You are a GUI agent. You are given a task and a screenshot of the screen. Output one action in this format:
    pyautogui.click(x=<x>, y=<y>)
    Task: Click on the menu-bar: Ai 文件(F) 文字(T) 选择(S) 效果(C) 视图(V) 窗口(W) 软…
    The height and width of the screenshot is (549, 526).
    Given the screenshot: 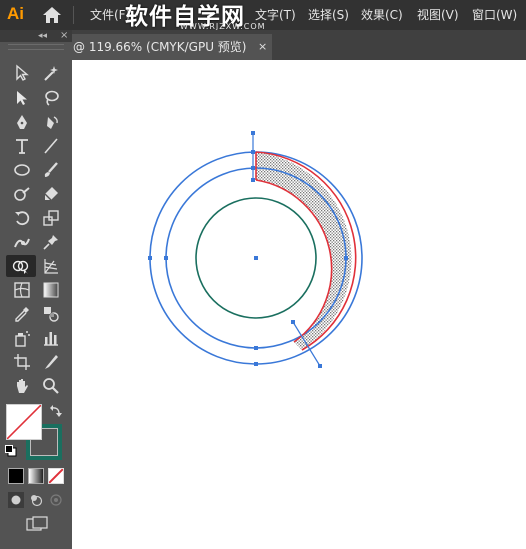 What is the action you would take?
    pyautogui.click(x=263, y=15)
    